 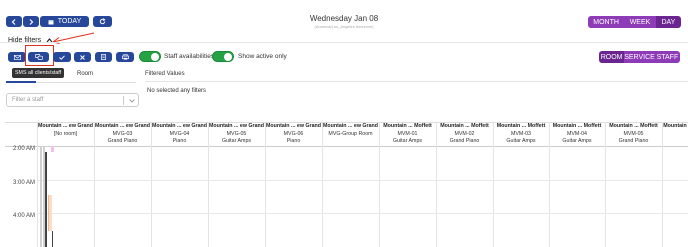 I want to click on divider, so click(x=344, y=42).